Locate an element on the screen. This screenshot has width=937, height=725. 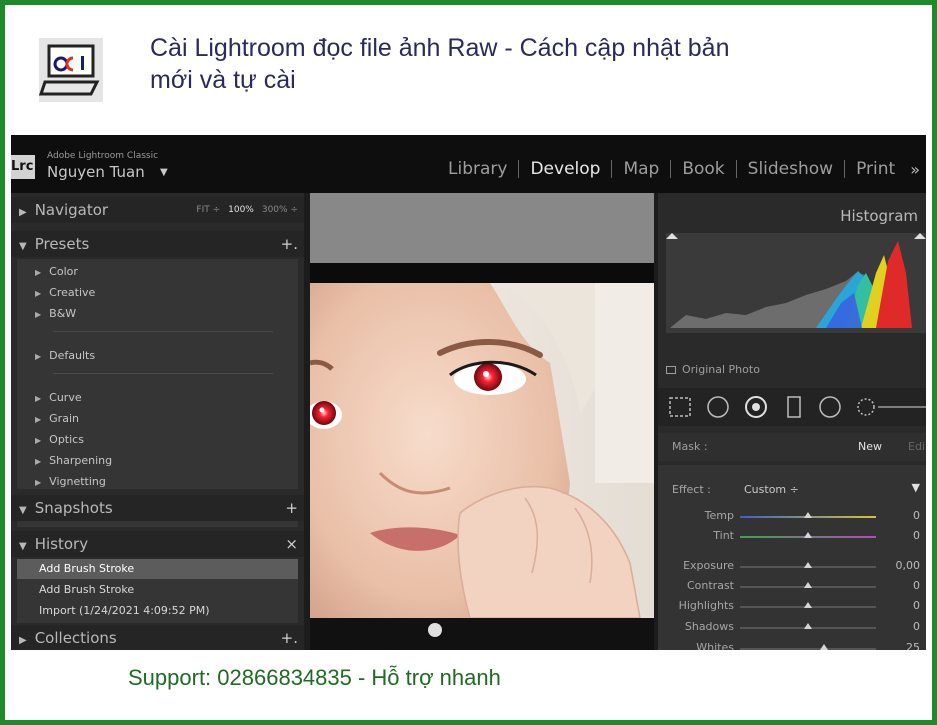
presets-label: Presets is located at coordinates (62, 244).